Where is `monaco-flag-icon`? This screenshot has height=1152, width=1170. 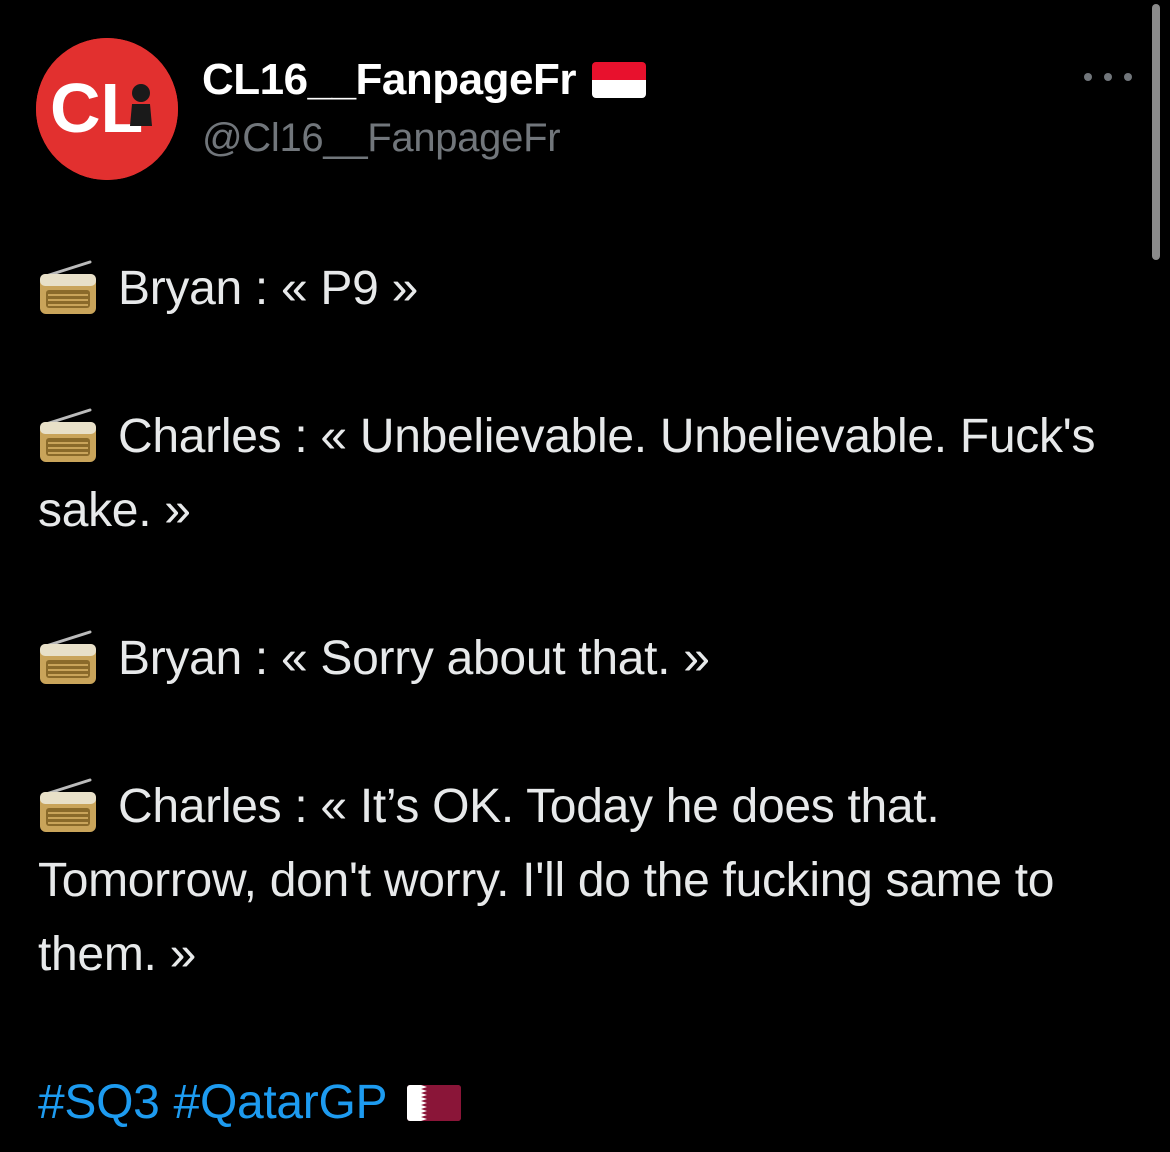
monaco-flag-icon is located at coordinates (618, 80).